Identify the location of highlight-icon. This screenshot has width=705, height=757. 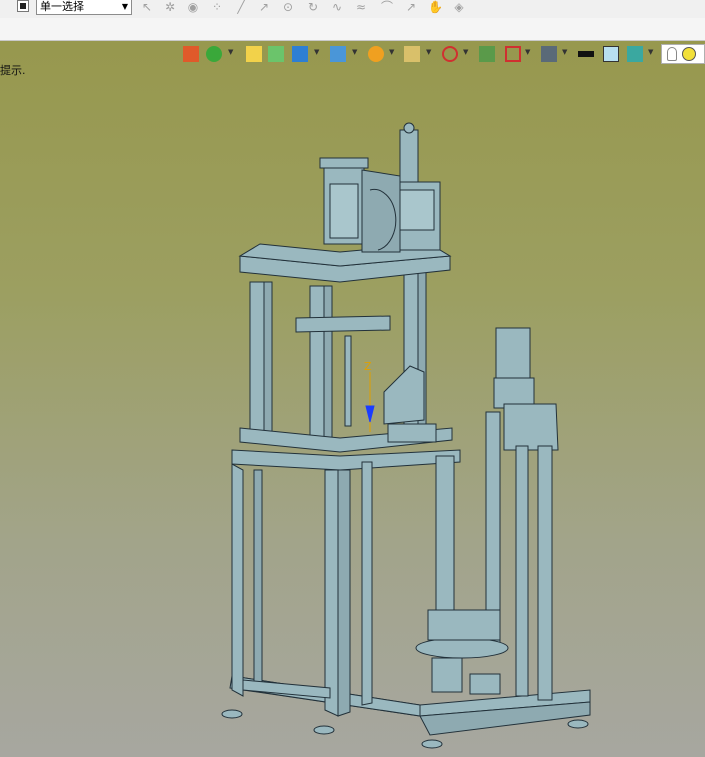
(254, 54).